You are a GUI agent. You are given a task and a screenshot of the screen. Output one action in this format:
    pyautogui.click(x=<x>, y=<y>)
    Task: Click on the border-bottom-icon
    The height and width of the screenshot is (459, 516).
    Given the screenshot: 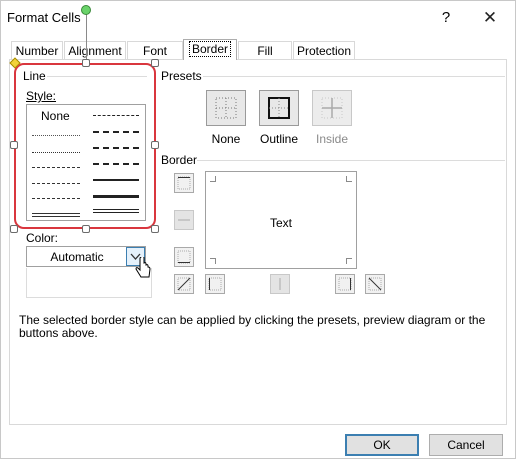 What is the action you would take?
    pyautogui.click(x=184, y=257)
    